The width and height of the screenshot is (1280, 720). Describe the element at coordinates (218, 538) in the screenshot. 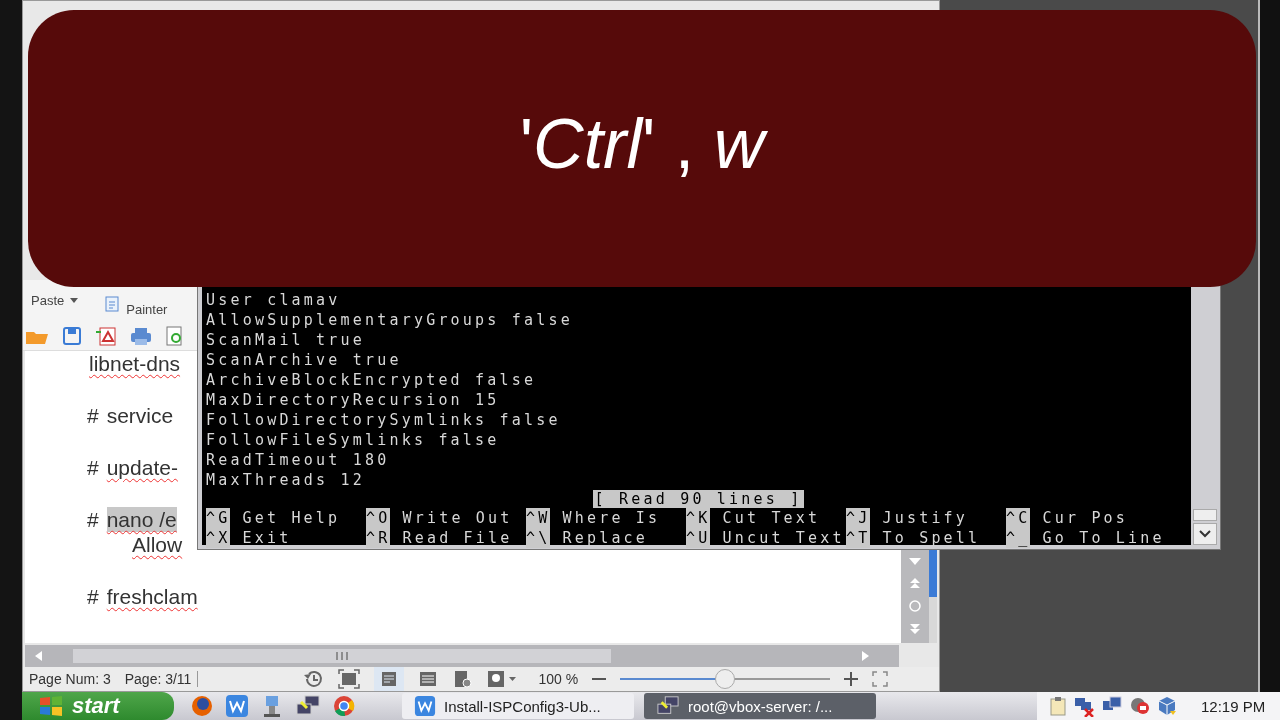

I see `shortcut-key: ^X` at that location.